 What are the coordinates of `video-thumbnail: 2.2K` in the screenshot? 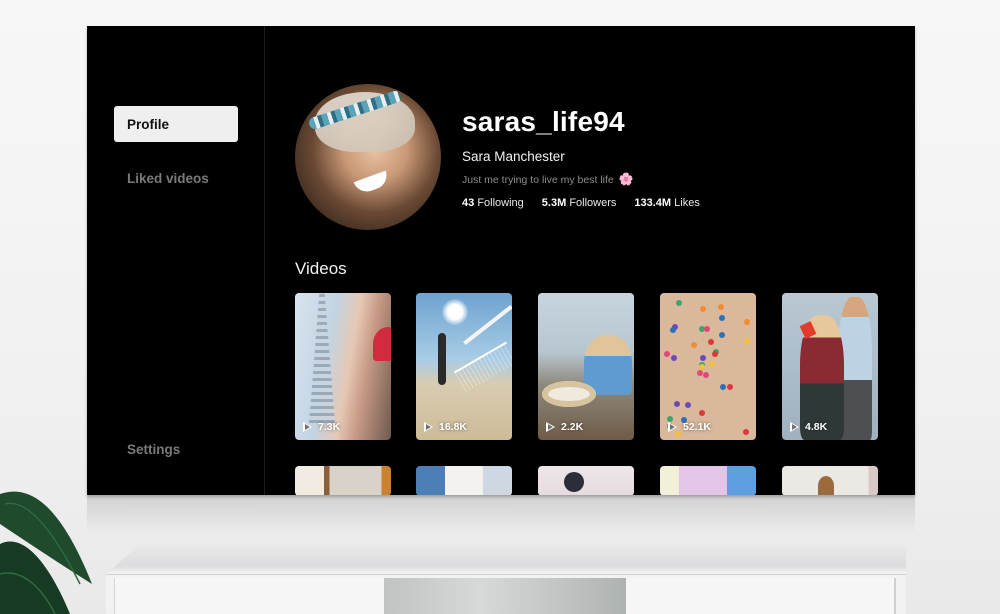 It's located at (586, 366).